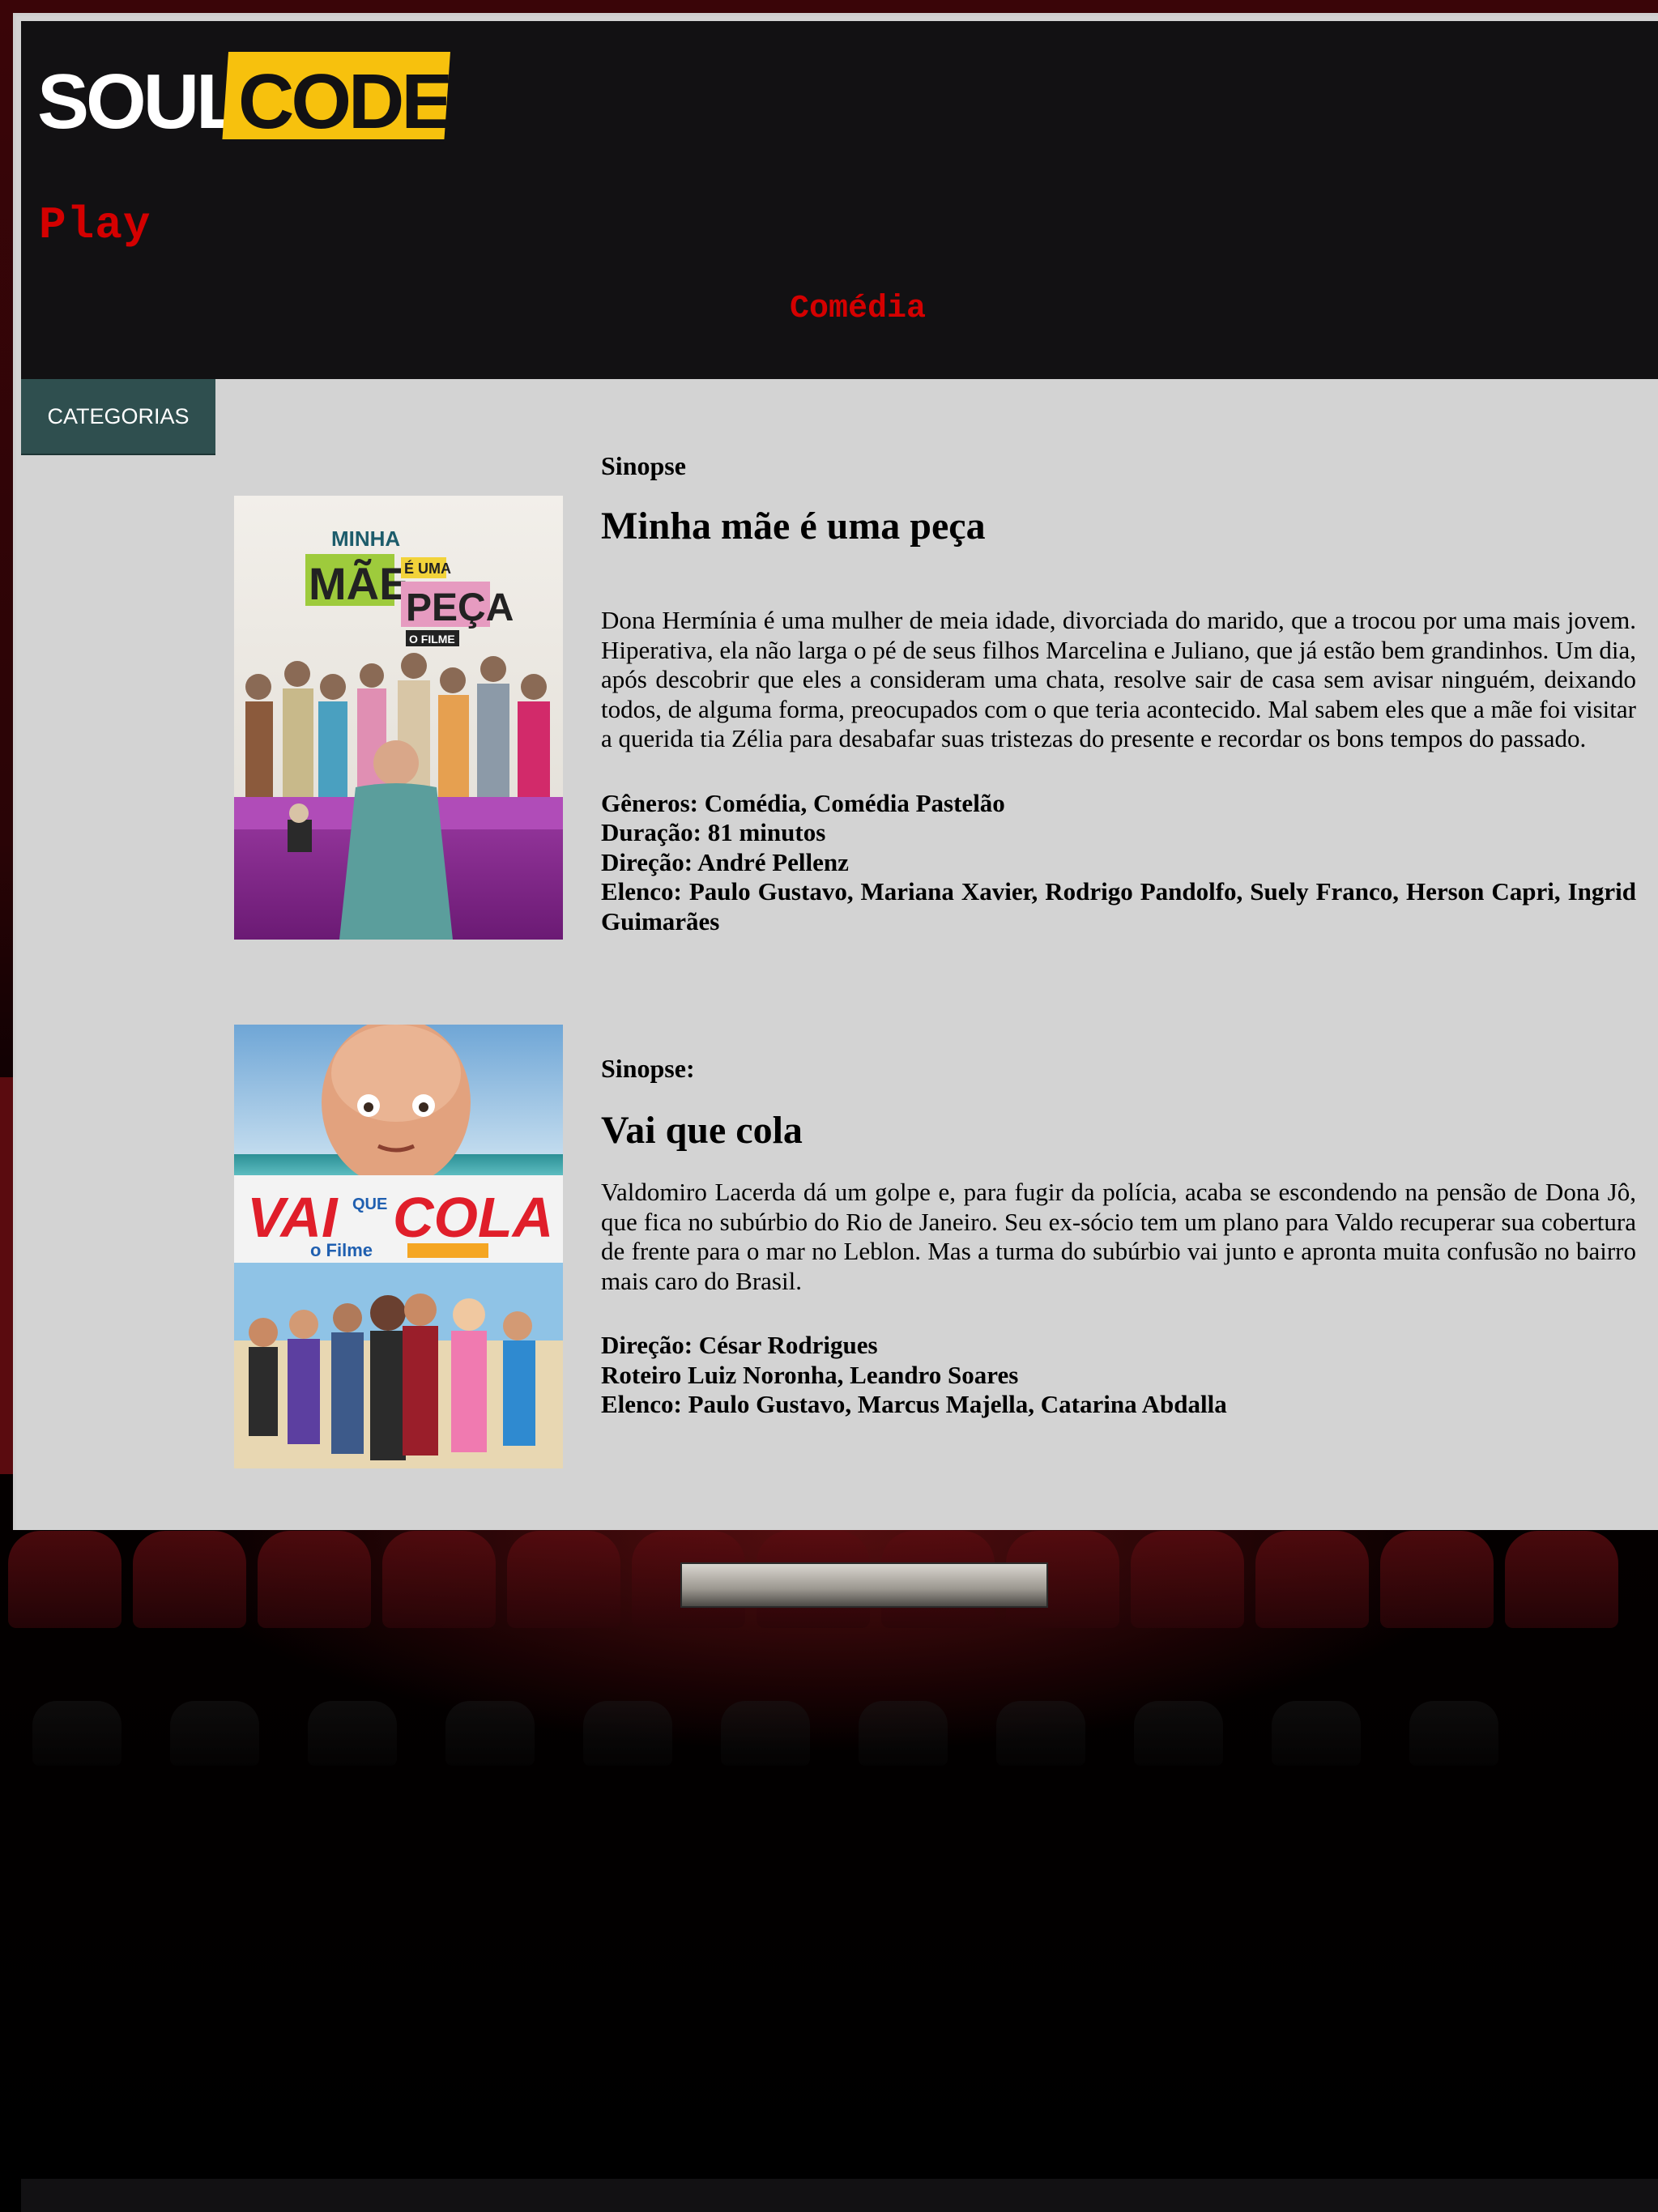  I want to click on detail-duration: Duração: 81 minutos, so click(713, 832).